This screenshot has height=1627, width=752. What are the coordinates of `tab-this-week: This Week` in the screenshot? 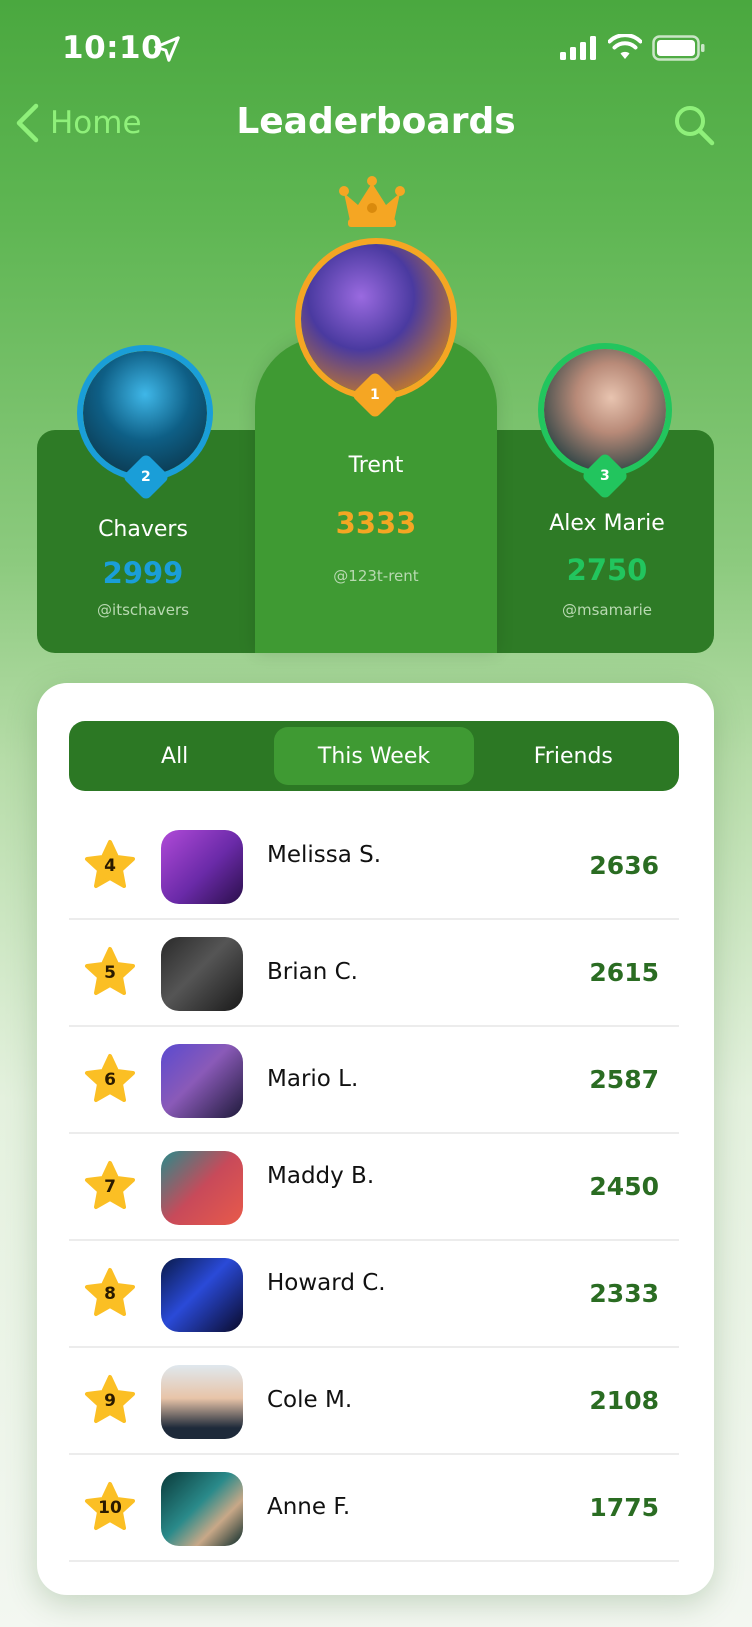 It's located at (374, 756).